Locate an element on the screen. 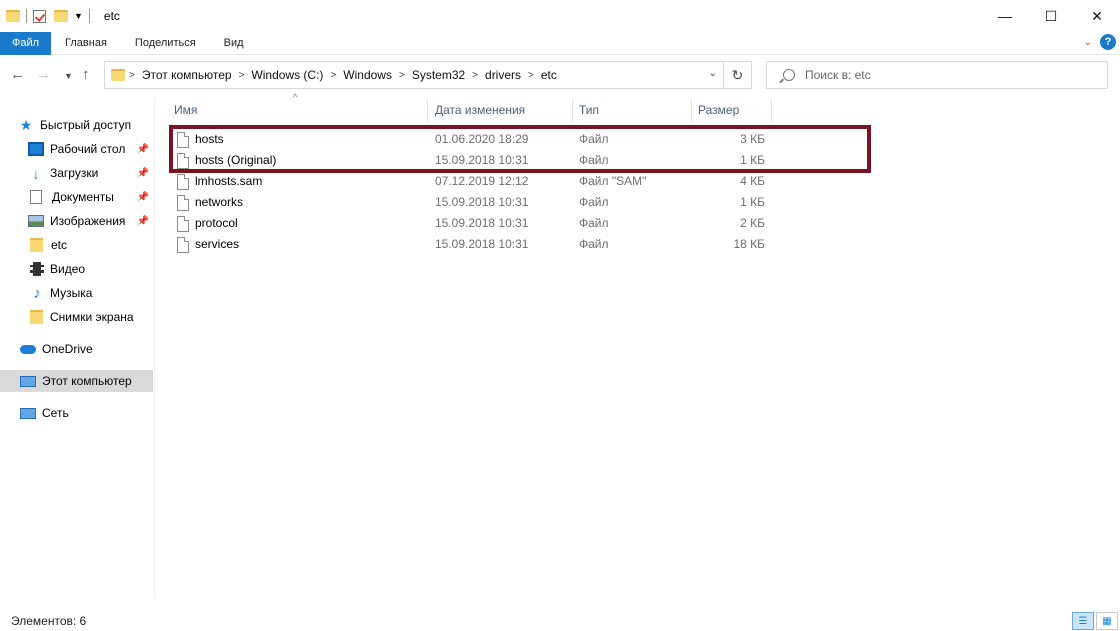 The image size is (1120, 631). recent-locations-chevron-icon: ▼ is located at coordinates (68, 76).